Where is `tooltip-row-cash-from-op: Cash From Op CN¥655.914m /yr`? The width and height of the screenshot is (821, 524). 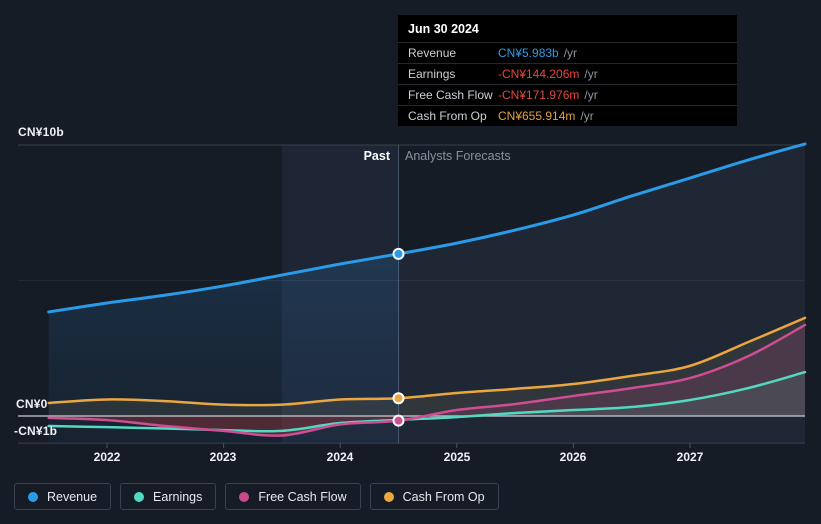
tooltip-row-cash-from-op: Cash From Op CN¥655.914m /yr is located at coordinates (567, 115).